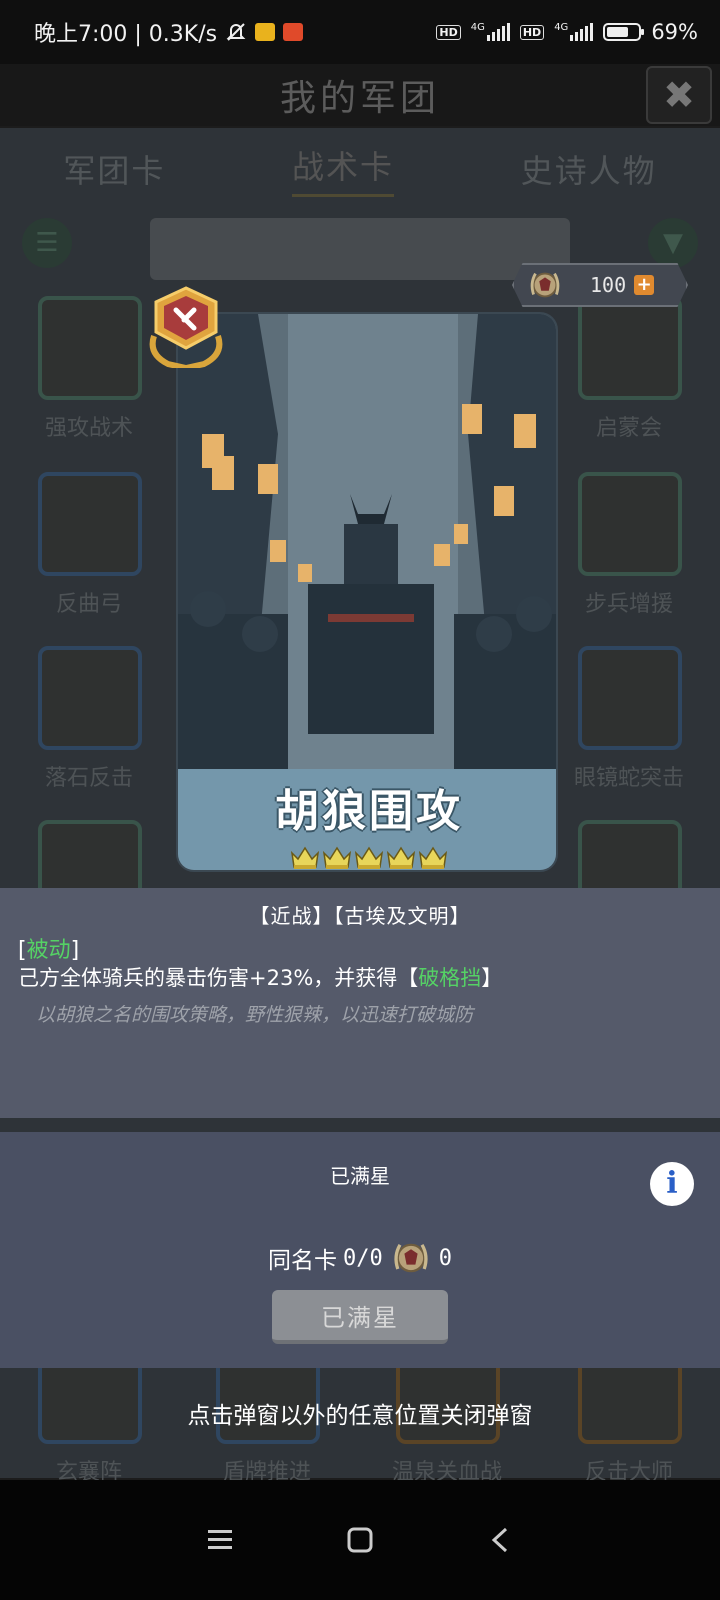 The image size is (720, 1600). Describe the element at coordinates (589, 169) in the screenshot. I see `tab-epic-figures: 史诗人物` at that location.